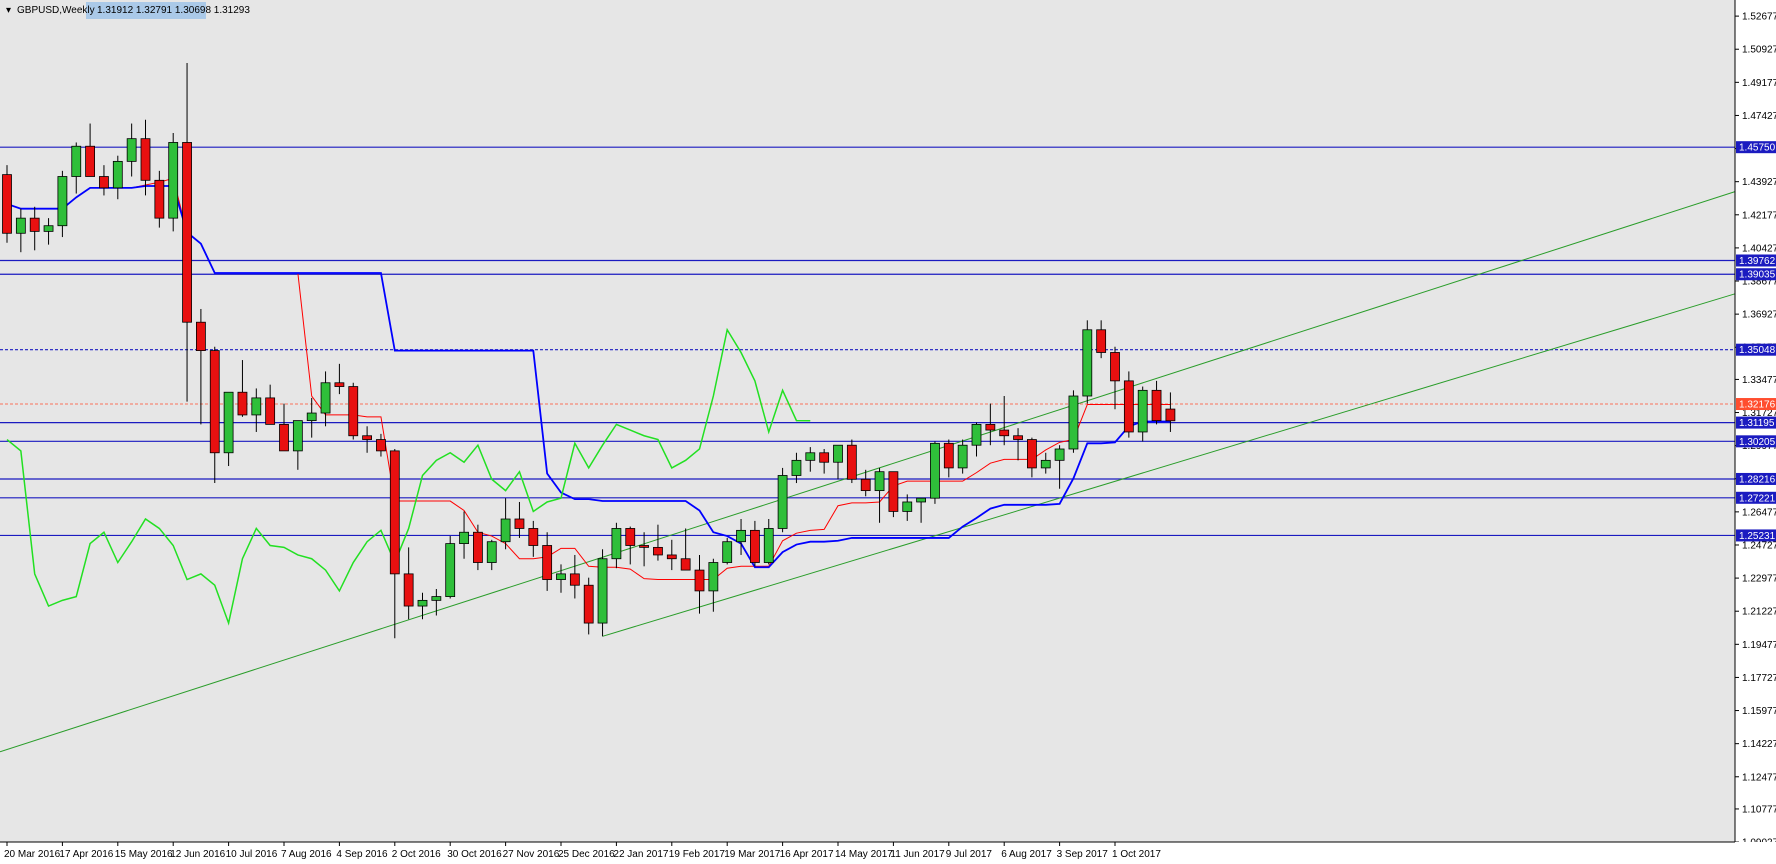  What do you see at coordinates (1759, 248) in the screenshot?
I see `y-tick-label: 1.40427` at bounding box center [1759, 248].